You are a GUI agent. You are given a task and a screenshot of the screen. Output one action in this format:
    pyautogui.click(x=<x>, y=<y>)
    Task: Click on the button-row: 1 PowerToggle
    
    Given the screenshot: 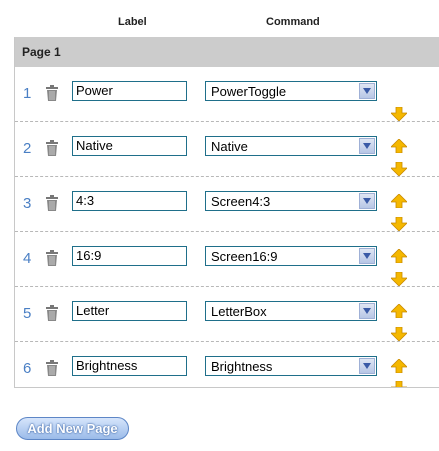 What is the action you would take?
    pyautogui.click(x=227, y=95)
    